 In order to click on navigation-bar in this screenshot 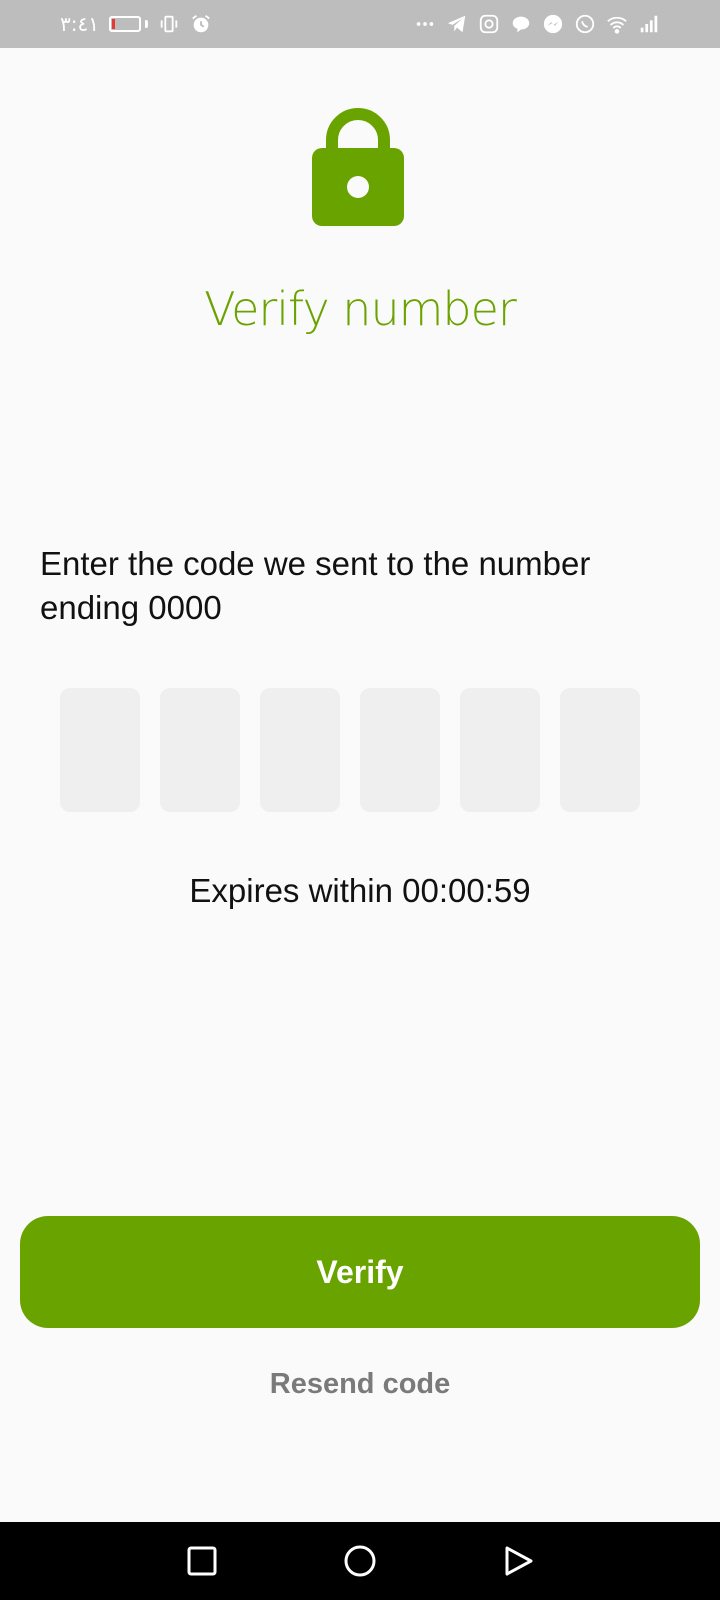, I will do `click(360, 1561)`.